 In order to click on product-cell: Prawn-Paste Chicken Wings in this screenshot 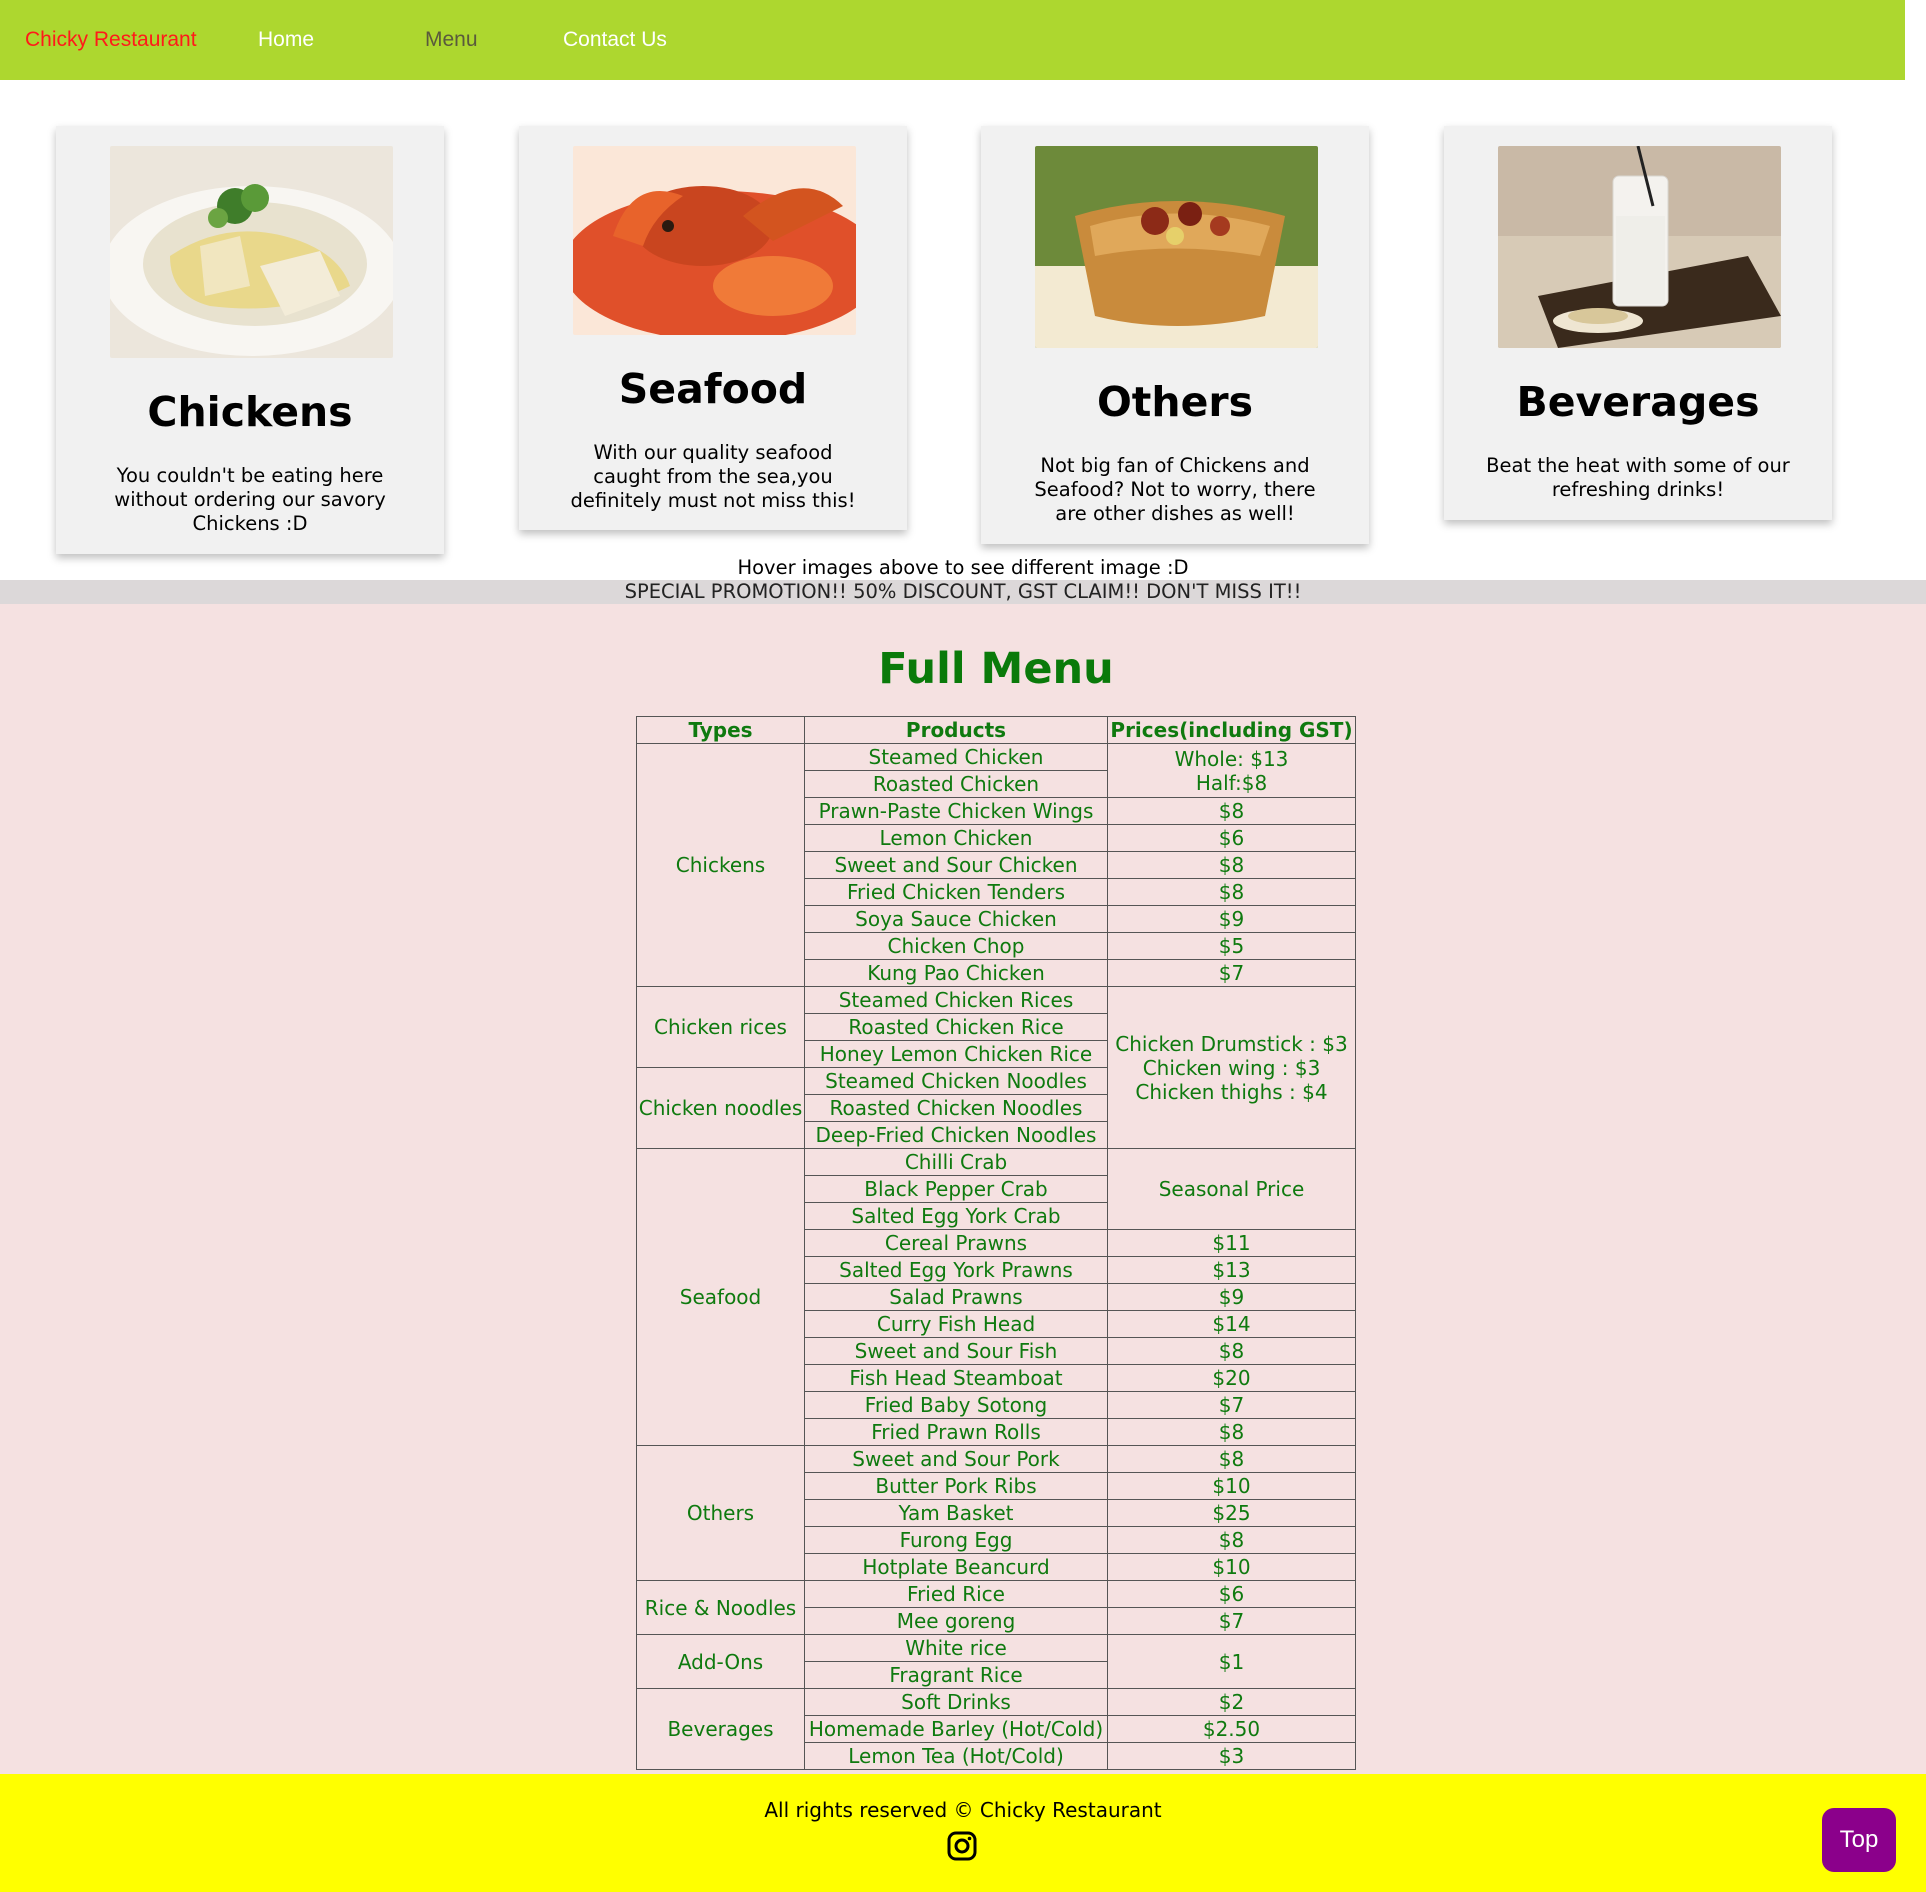, I will do `click(956, 811)`.